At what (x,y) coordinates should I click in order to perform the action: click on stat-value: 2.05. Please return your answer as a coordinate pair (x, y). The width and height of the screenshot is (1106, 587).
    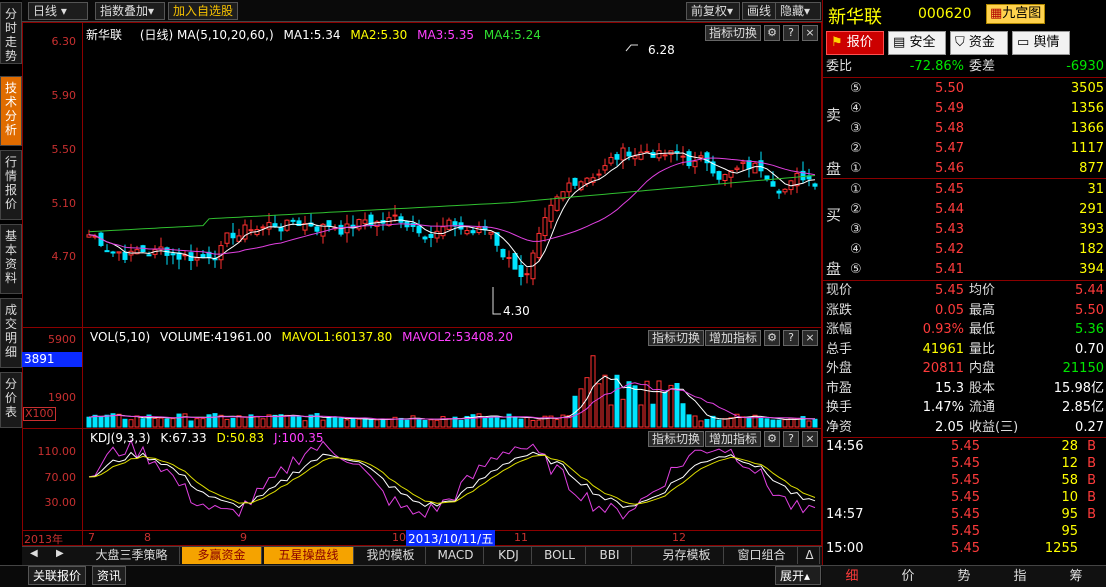
    Looking at the image, I should click on (949, 427).